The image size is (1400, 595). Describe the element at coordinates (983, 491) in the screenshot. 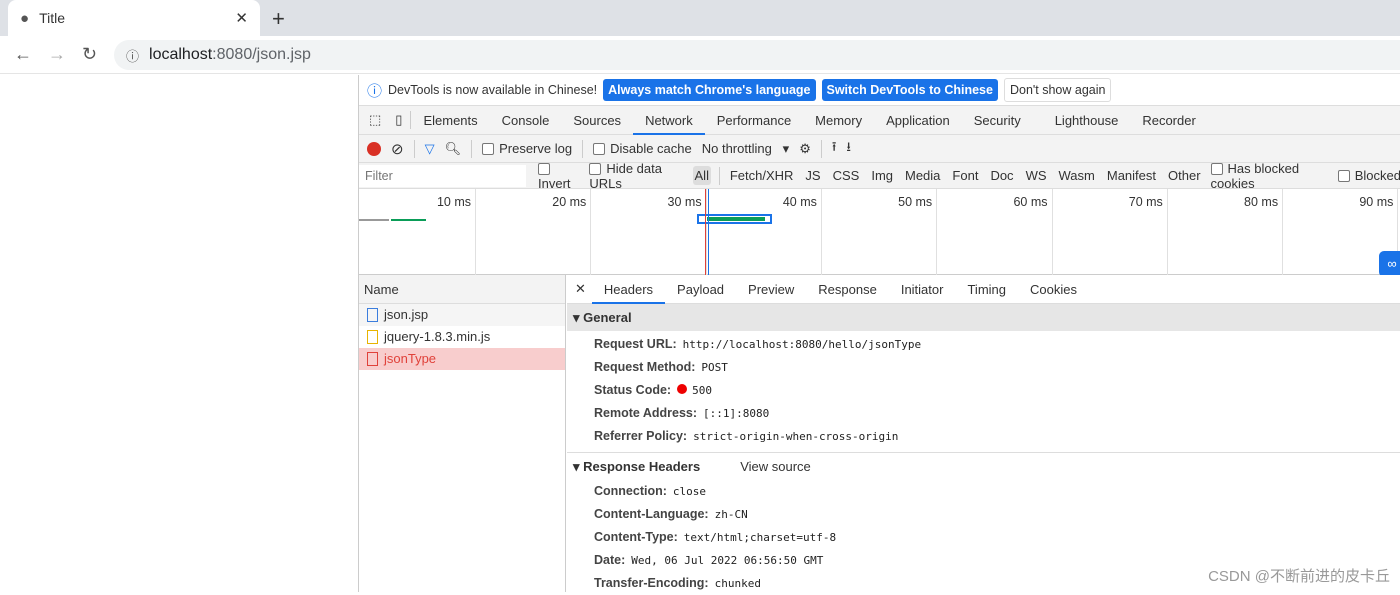

I see `header-row: Connection: close` at that location.